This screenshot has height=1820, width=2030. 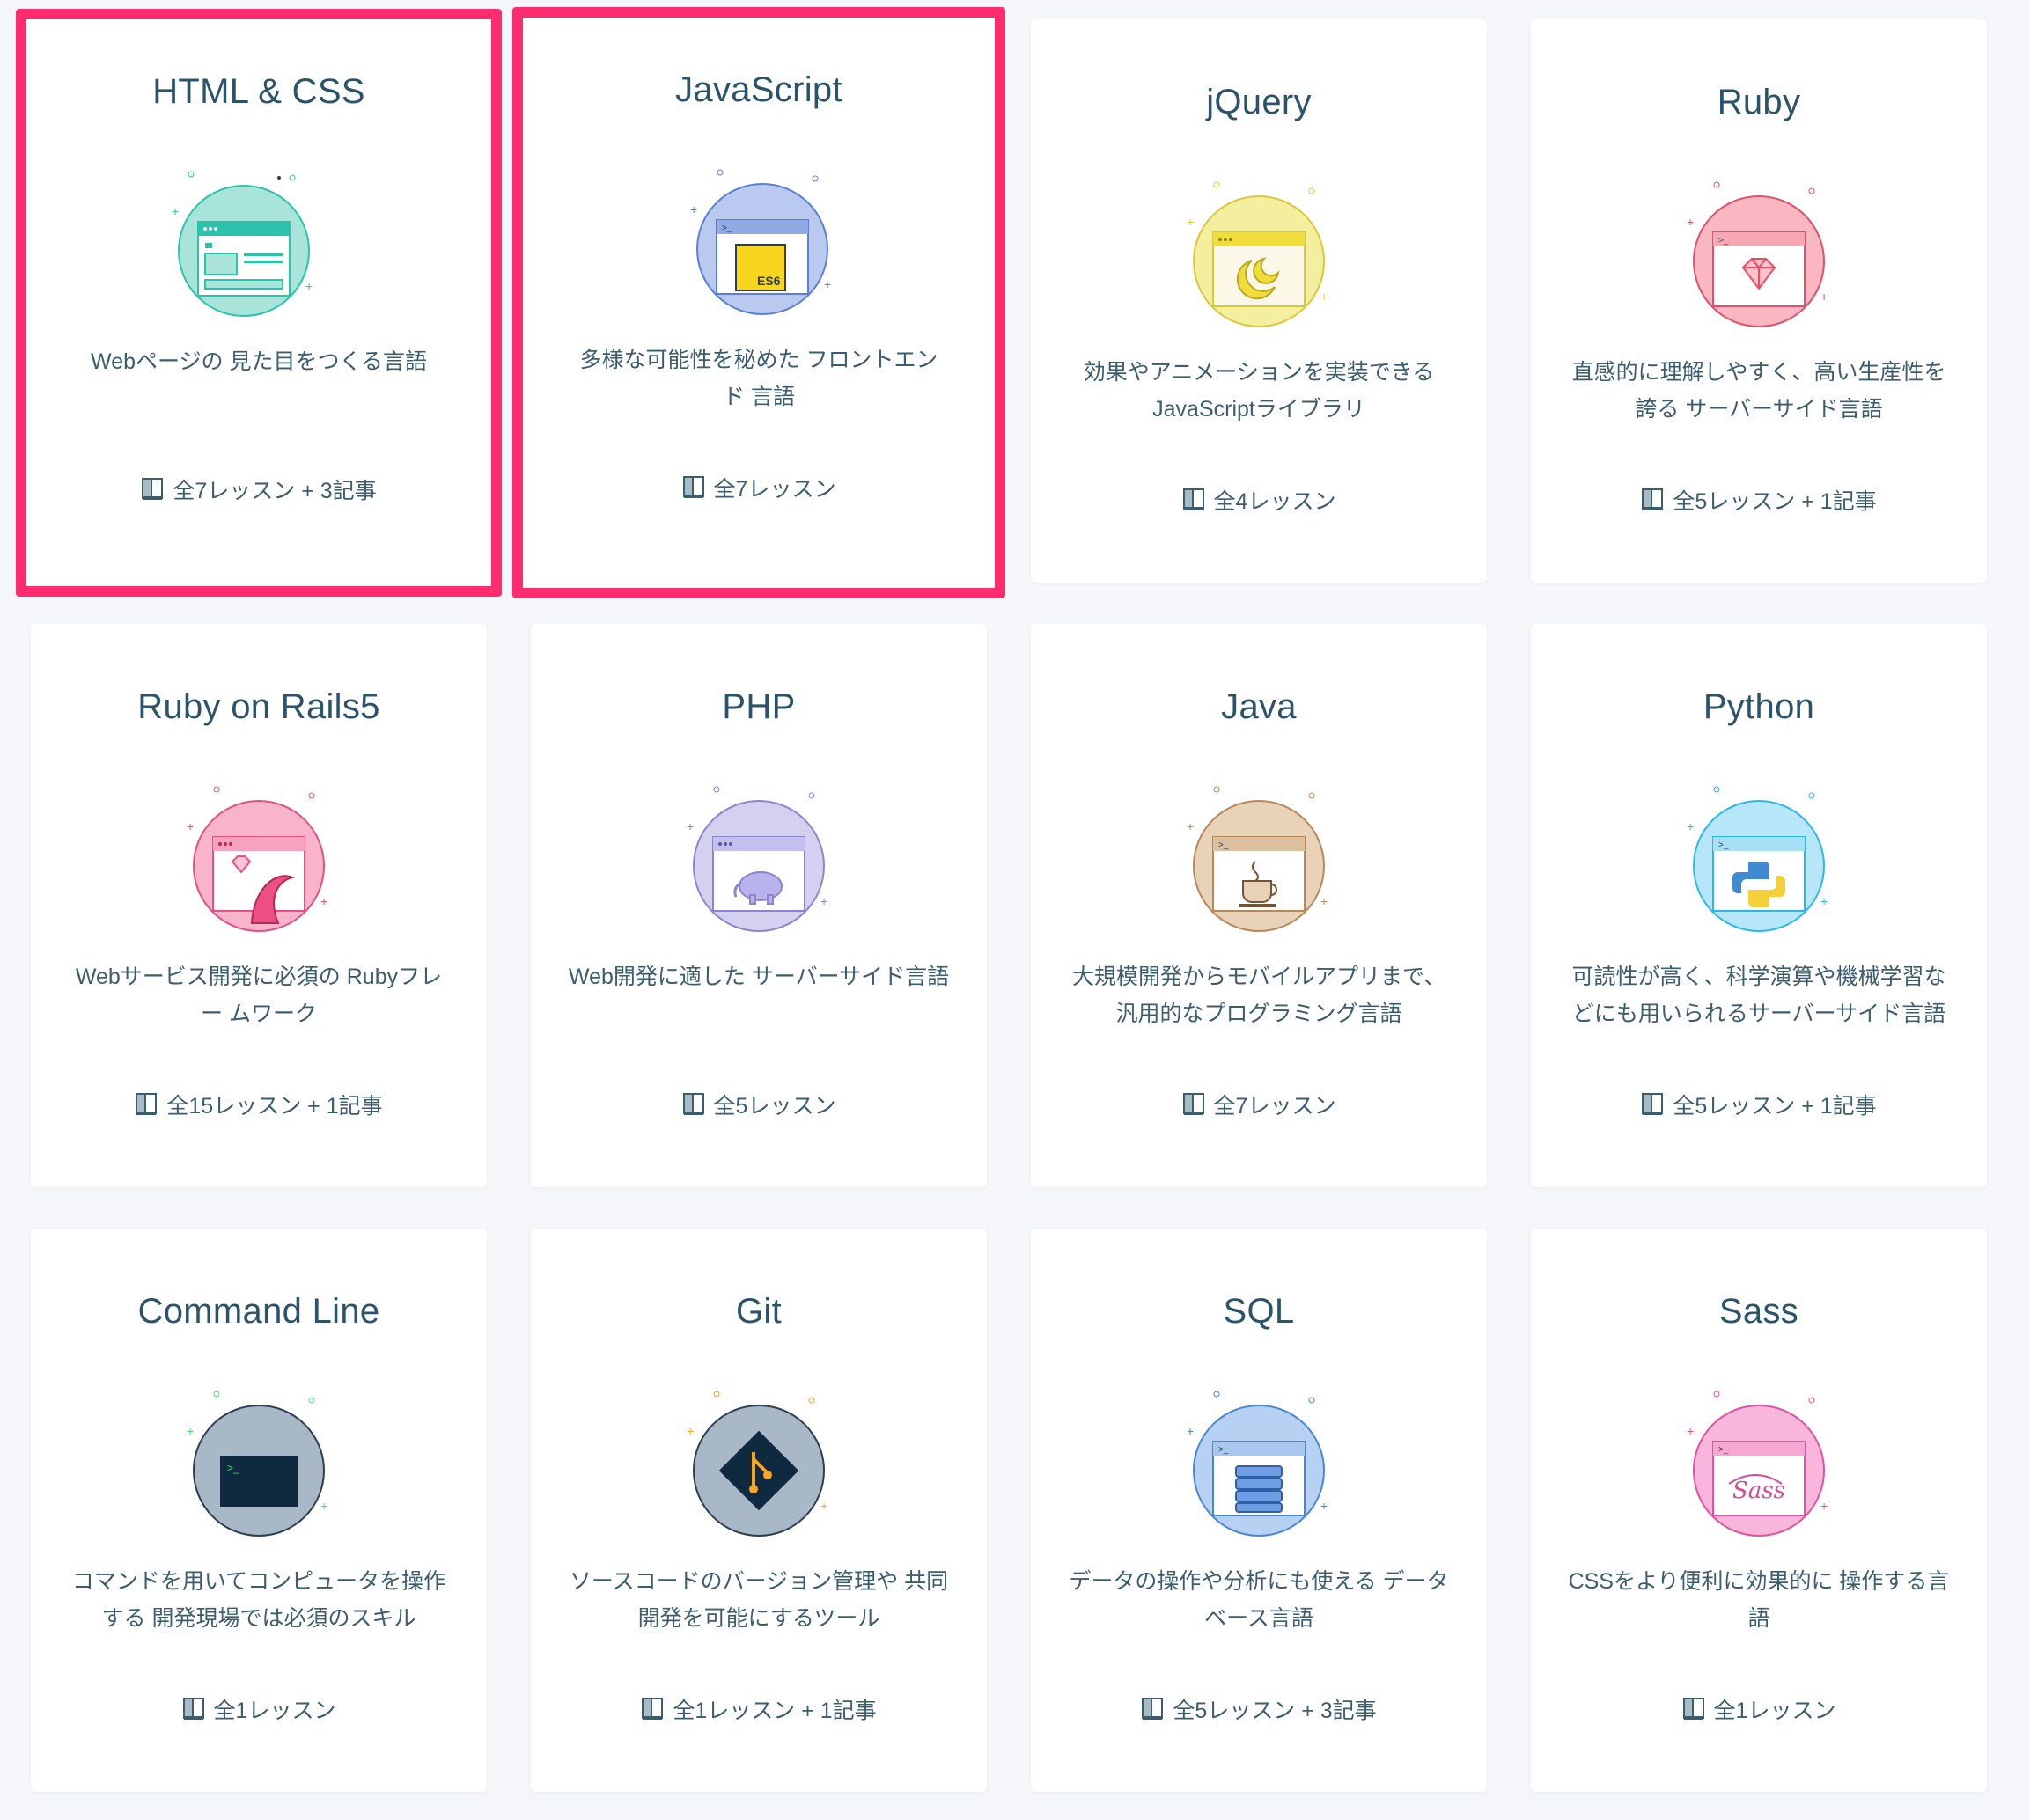 I want to click on lesson-count-text: 全1レッスン + 1記事, so click(x=775, y=1711).